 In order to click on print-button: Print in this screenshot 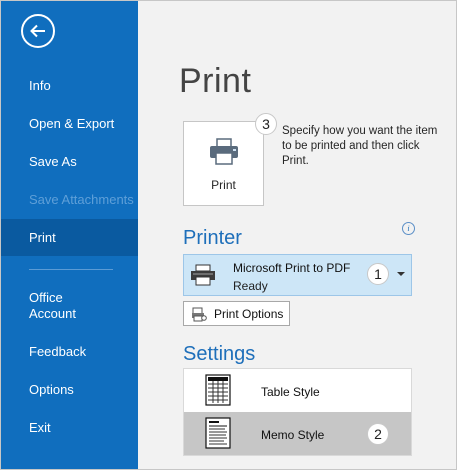, I will do `click(223, 163)`.